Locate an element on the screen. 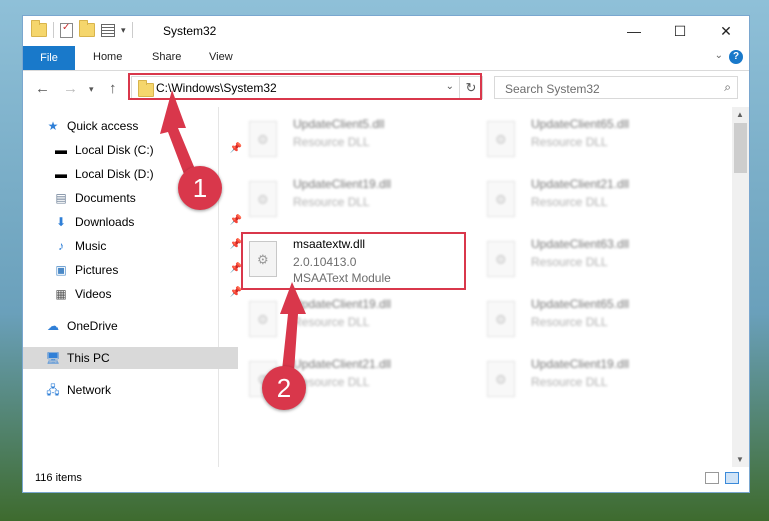  scroll-up-icon: ▲ is located at coordinates (740, 114).